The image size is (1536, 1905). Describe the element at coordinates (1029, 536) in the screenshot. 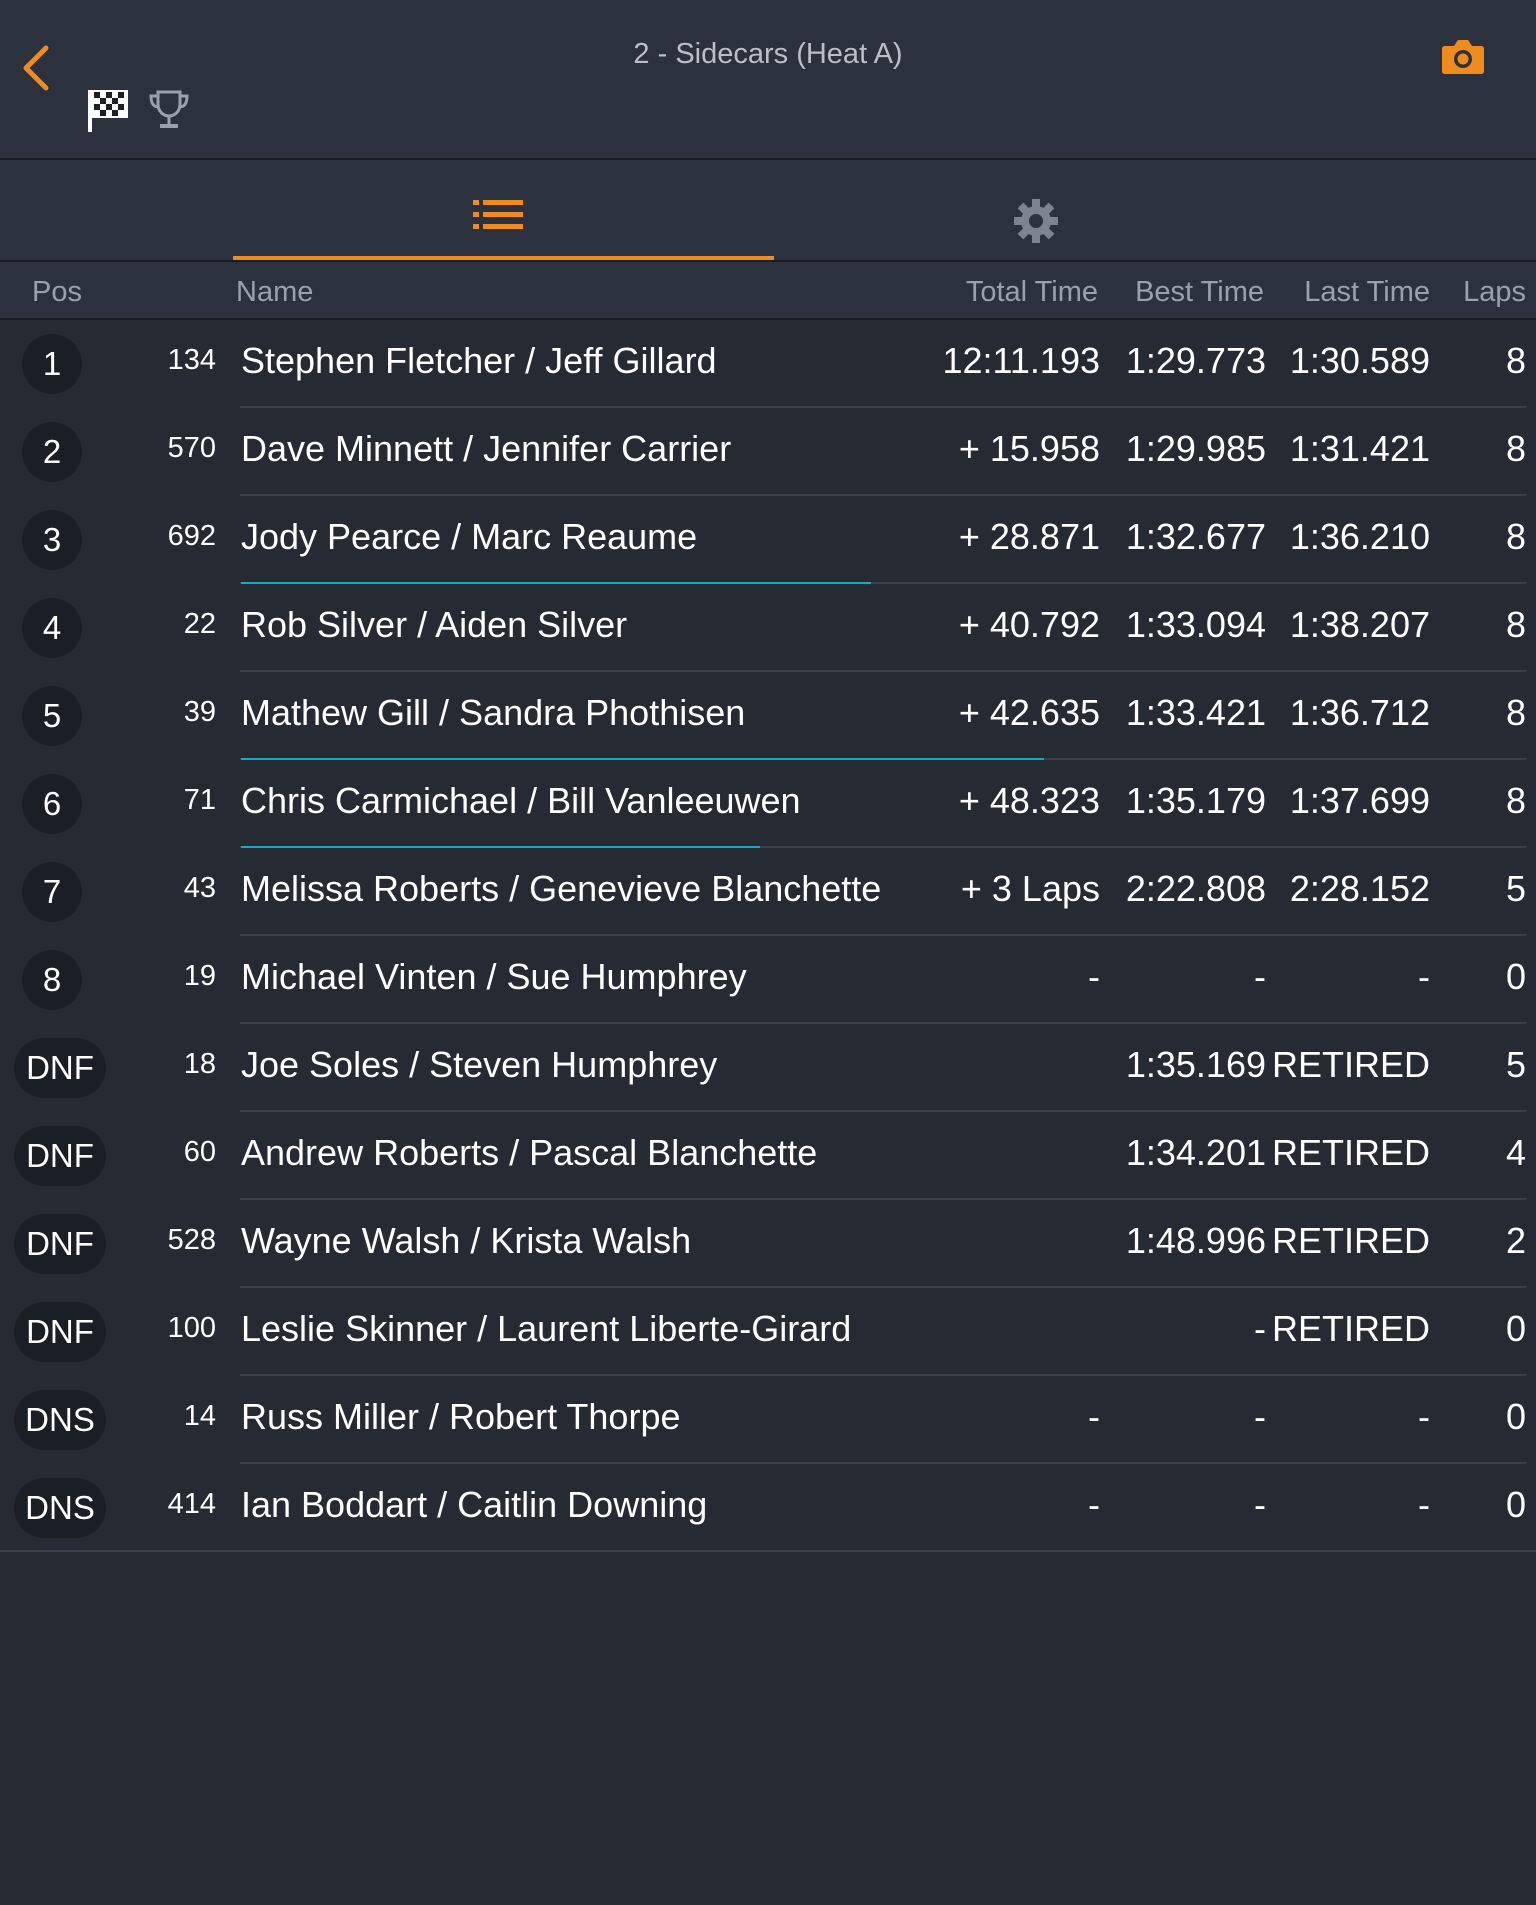

I see `total-time: + 28.871` at that location.